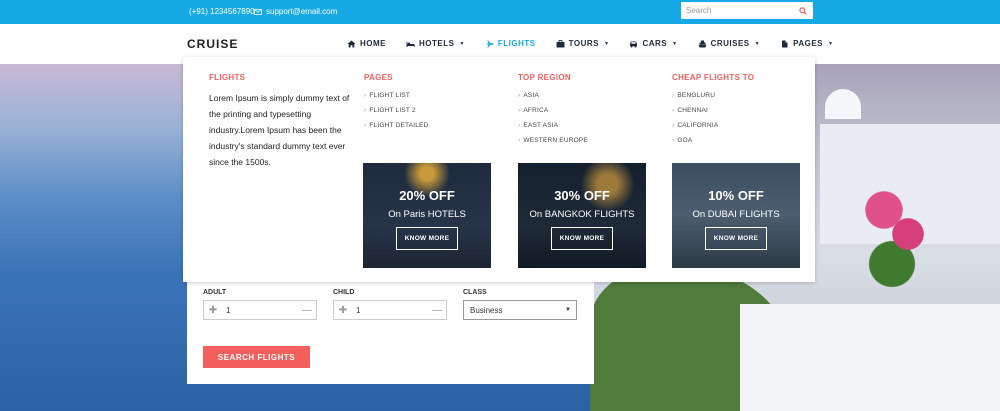  What do you see at coordinates (544, 77) in the screenshot?
I see `top-region-heading: TOP REGION` at bounding box center [544, 77].